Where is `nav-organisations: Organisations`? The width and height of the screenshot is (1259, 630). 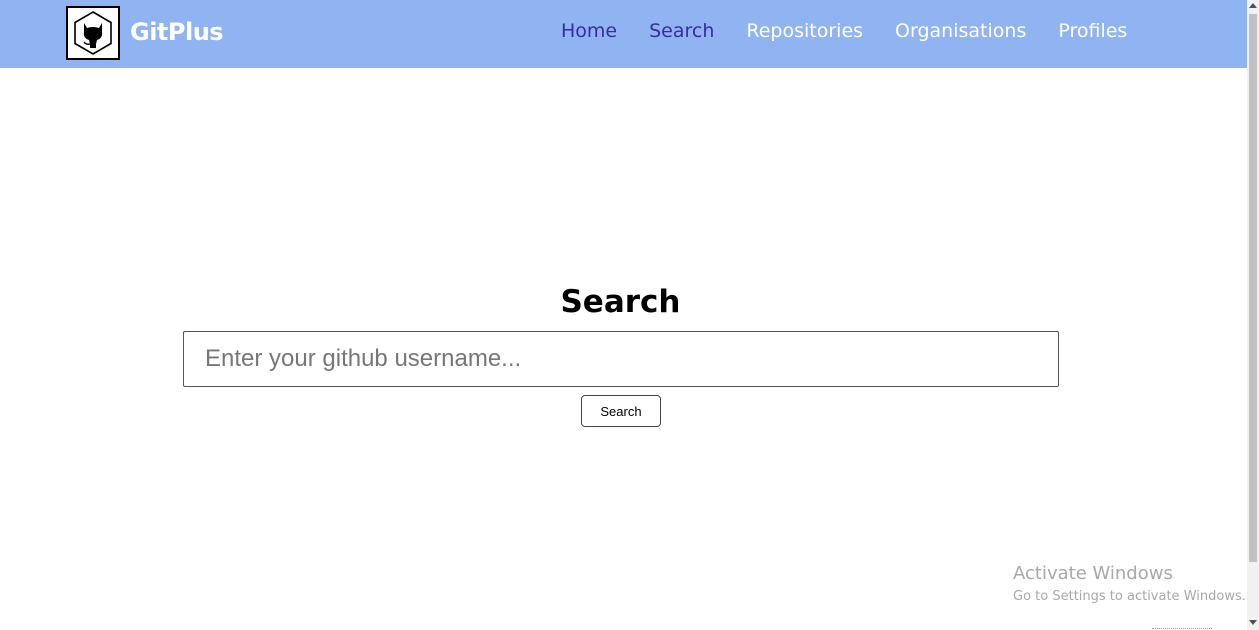
nav-organisations: Organisations is located at coordinates (960, 31).